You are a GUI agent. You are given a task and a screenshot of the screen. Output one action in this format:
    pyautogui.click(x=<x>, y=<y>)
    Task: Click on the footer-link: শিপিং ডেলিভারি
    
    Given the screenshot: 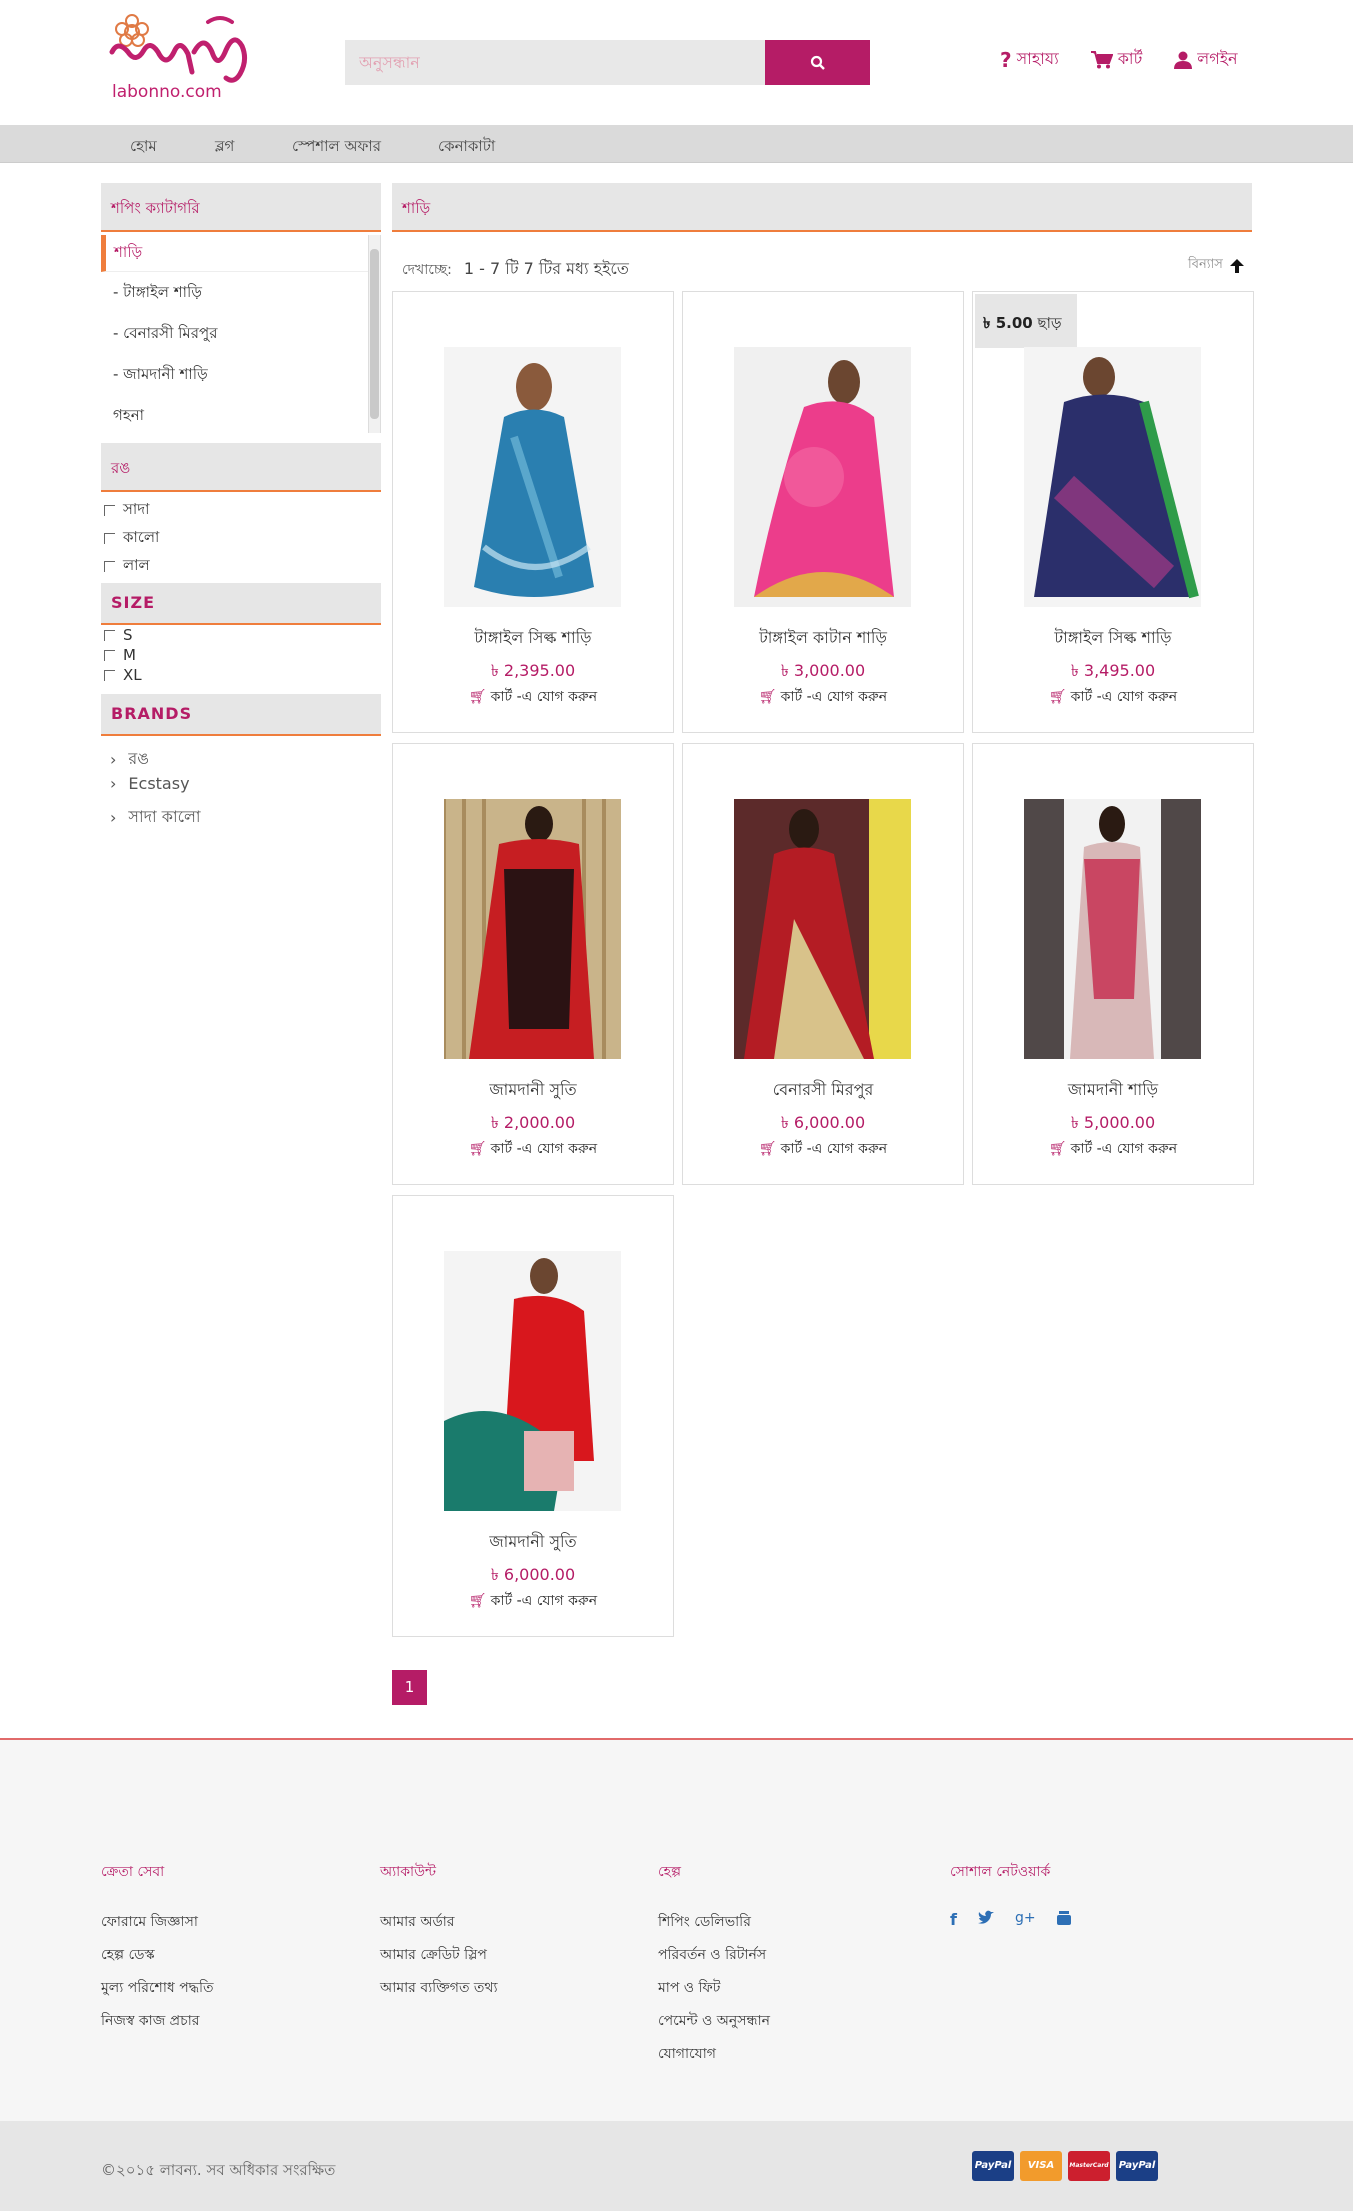 What is the action you would take?
    pyautogui.click(x=714, y=1926)
    